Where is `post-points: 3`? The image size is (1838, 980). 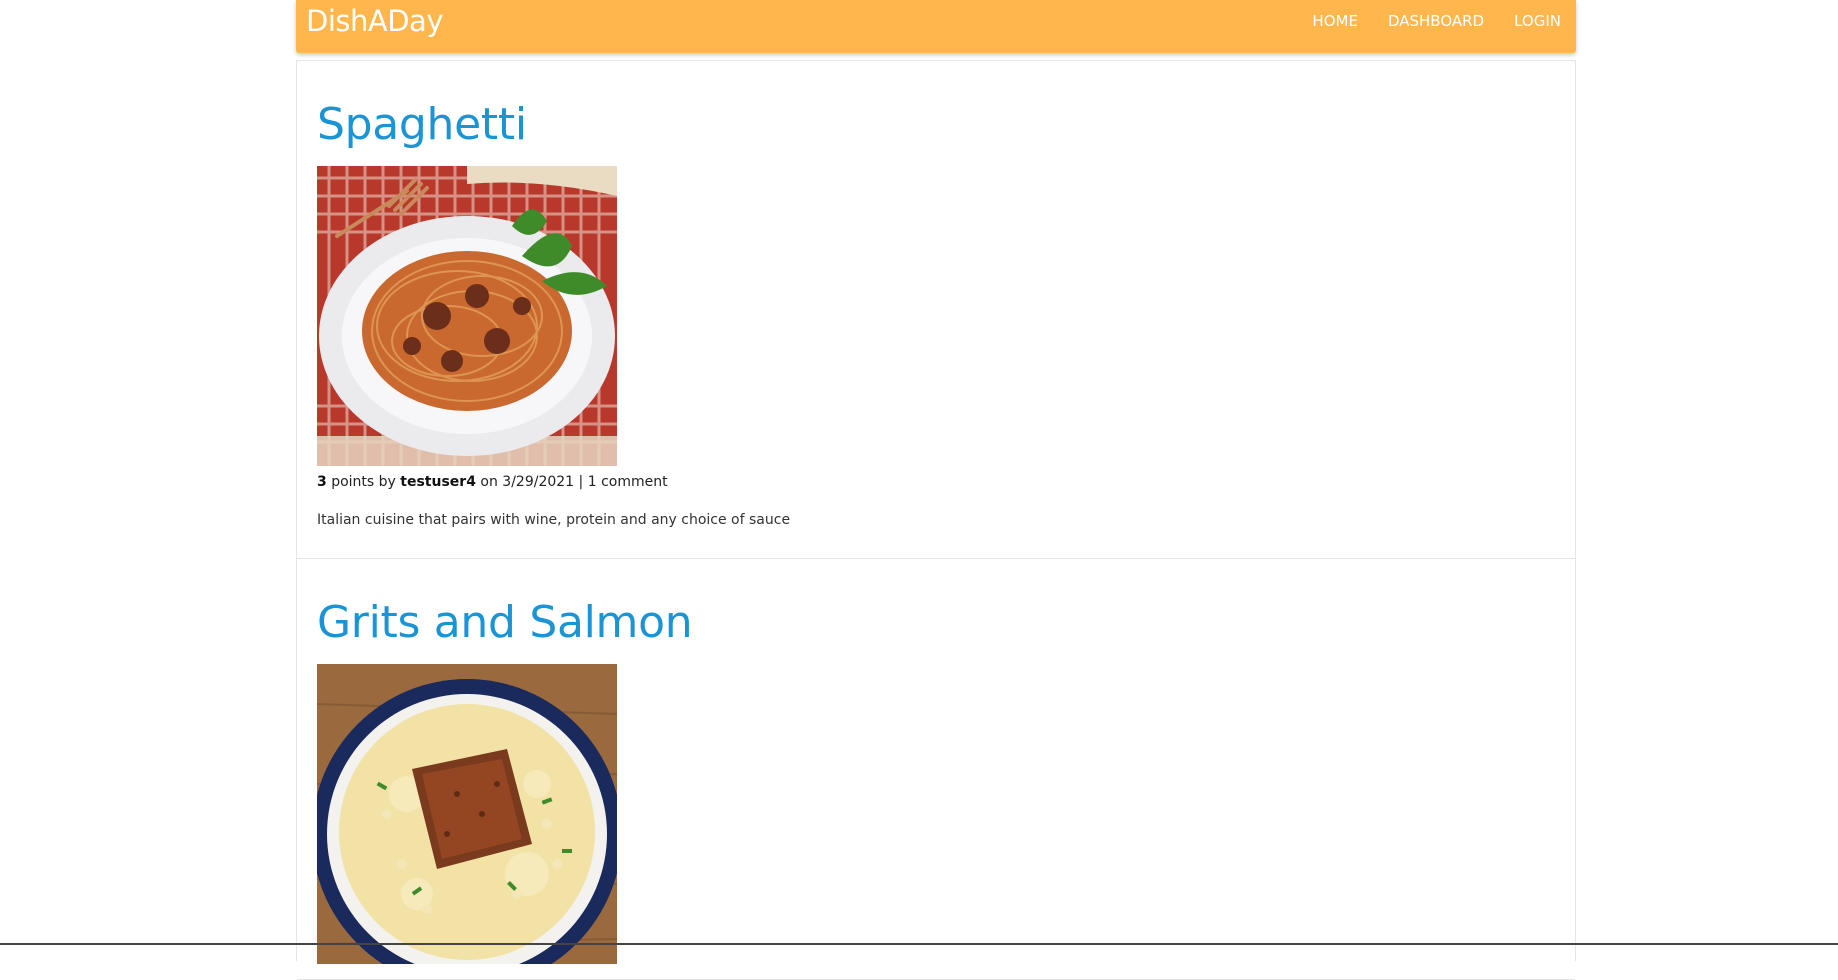
post-points: 3 is located at coordinates (322, 482).